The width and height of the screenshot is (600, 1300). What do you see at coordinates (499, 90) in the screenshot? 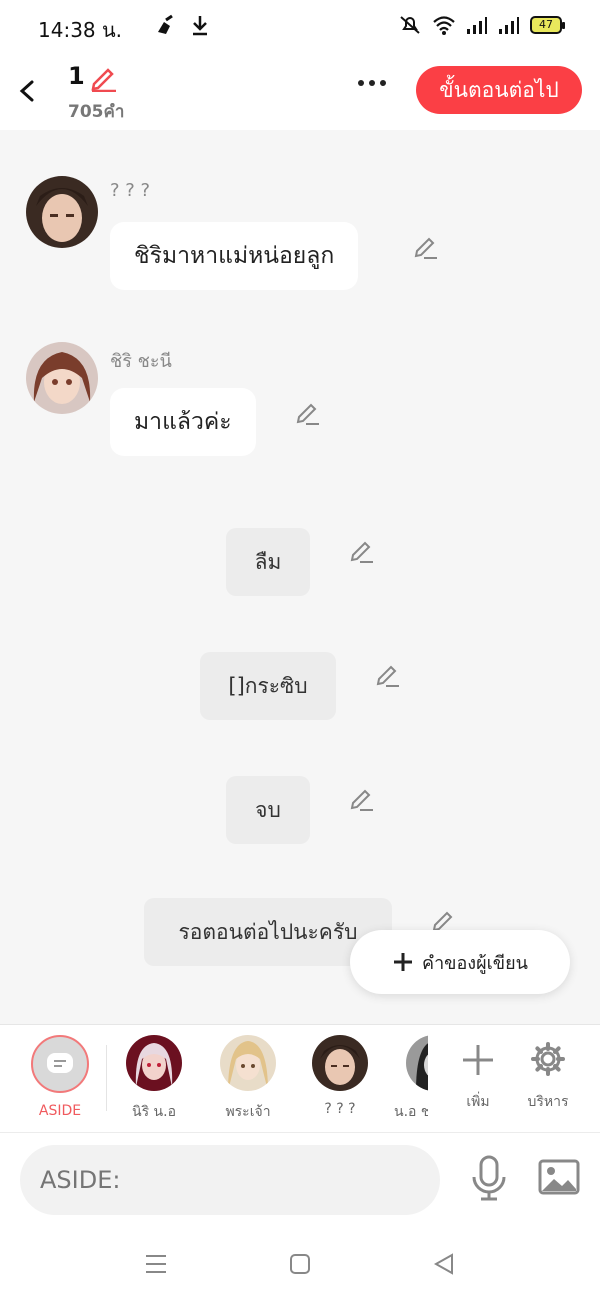
I see `next-step-button: ขั้นตอนต่อไป` at bounding box center [499, 90].